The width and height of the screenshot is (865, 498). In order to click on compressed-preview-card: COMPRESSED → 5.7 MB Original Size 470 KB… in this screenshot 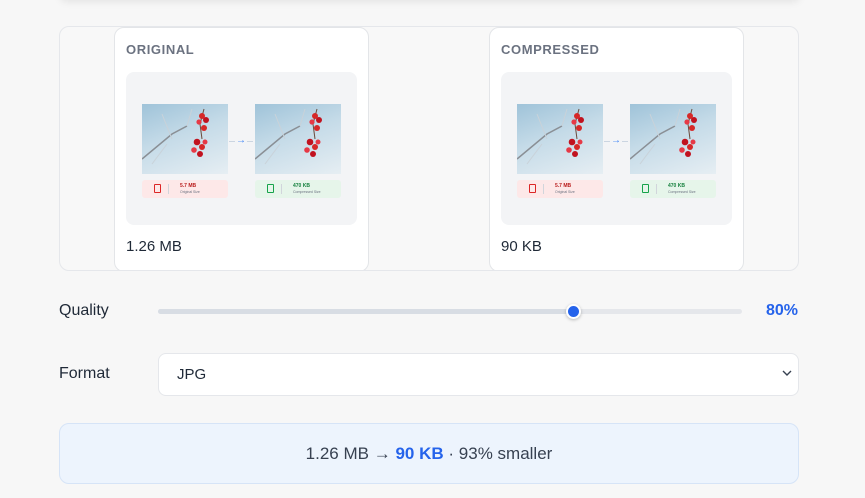, I will do `click(616, 148)`.